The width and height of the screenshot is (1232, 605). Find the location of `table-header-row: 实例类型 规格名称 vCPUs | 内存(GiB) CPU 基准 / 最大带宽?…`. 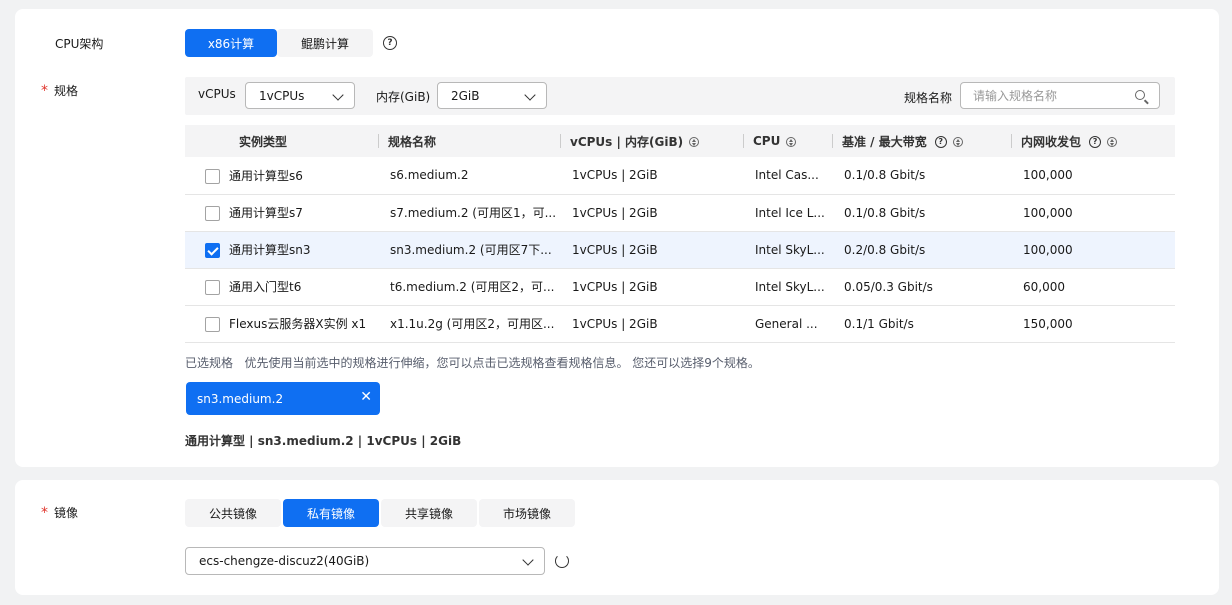

table-header-row: 实例类型 规格名称 vCPUs | 内存(GiB) CPU 基准 / 最大带宽?… is located at coordinates (680, 141).